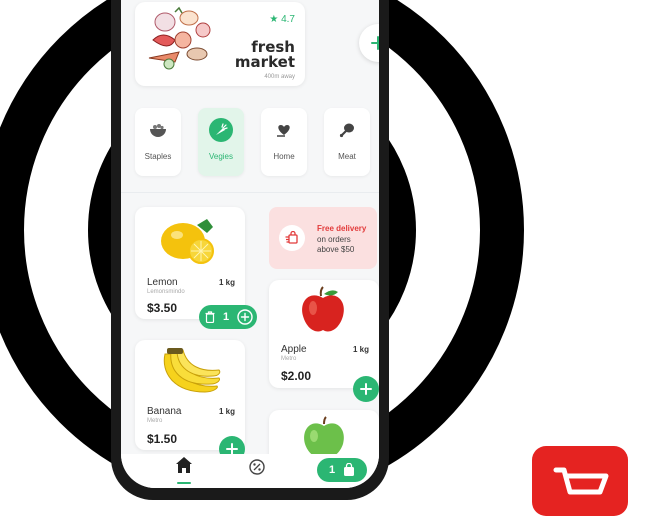 The width and height of the screenshot is (671, 516). I want to click on category-label: Home, so click(284, 156).